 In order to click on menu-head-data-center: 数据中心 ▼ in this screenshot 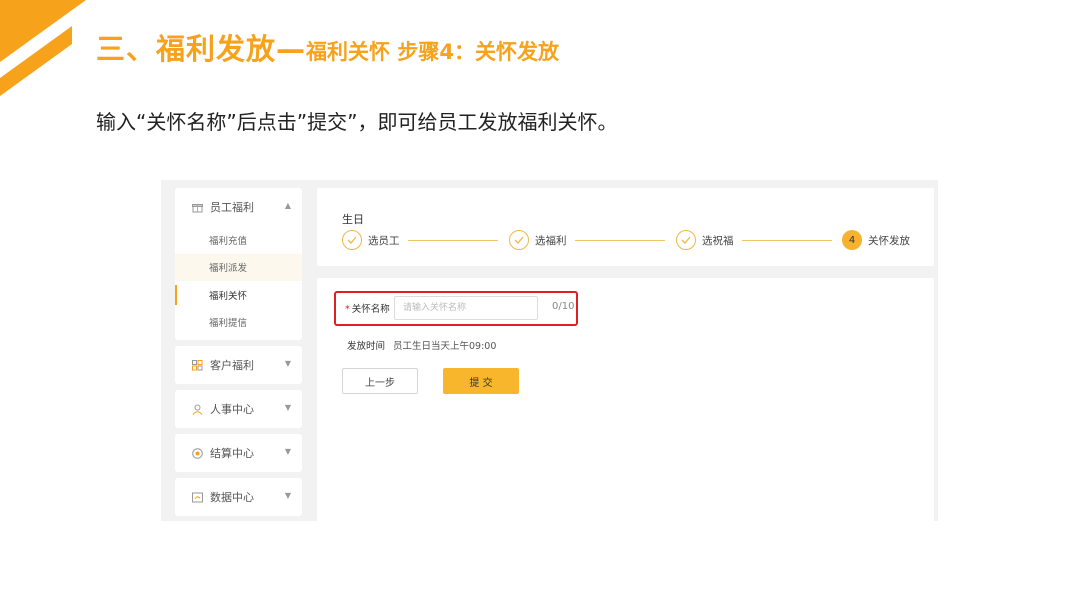, I will do `click(238, 497)`.